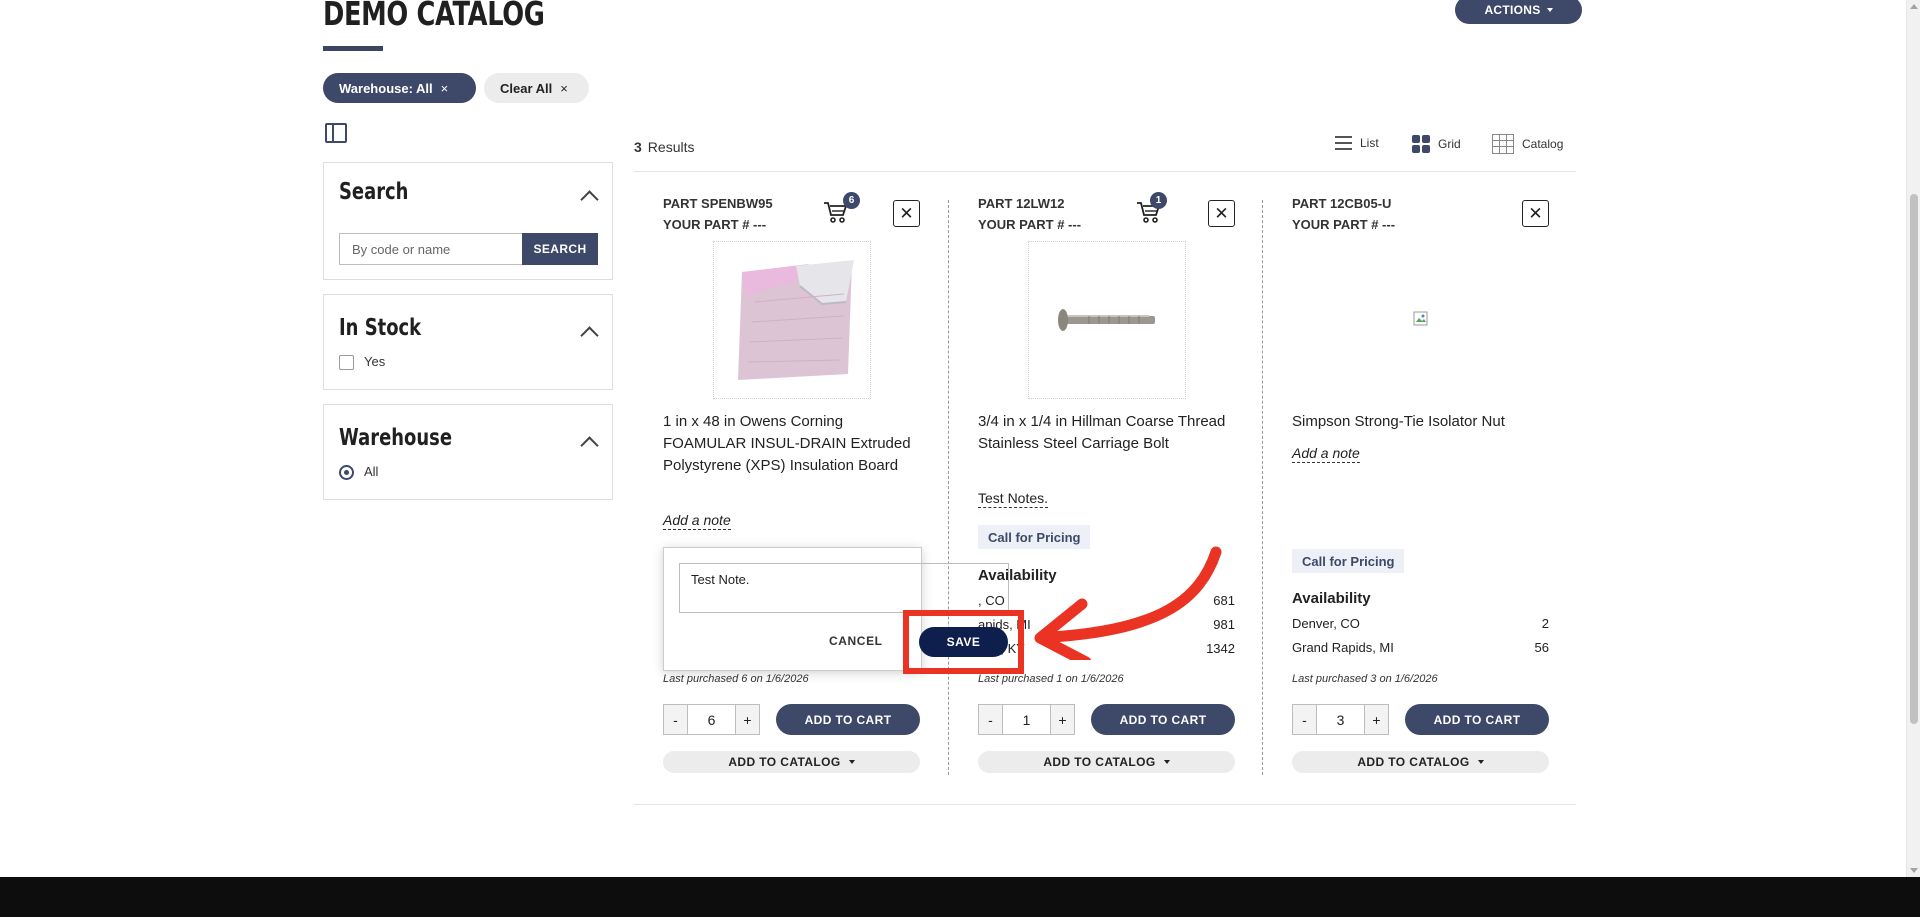 This screenshot has width=1920, height=917. I want to click on qty-value: 1, so click(1026, 719).